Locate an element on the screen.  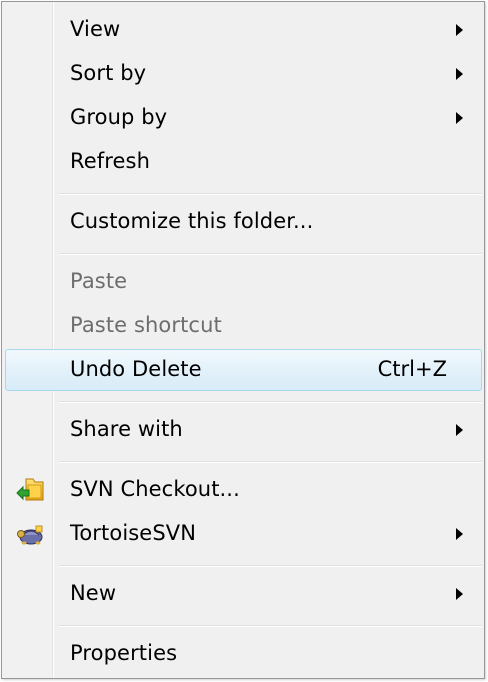
menu-item-label: Paste is located at coordinates (99, 281).